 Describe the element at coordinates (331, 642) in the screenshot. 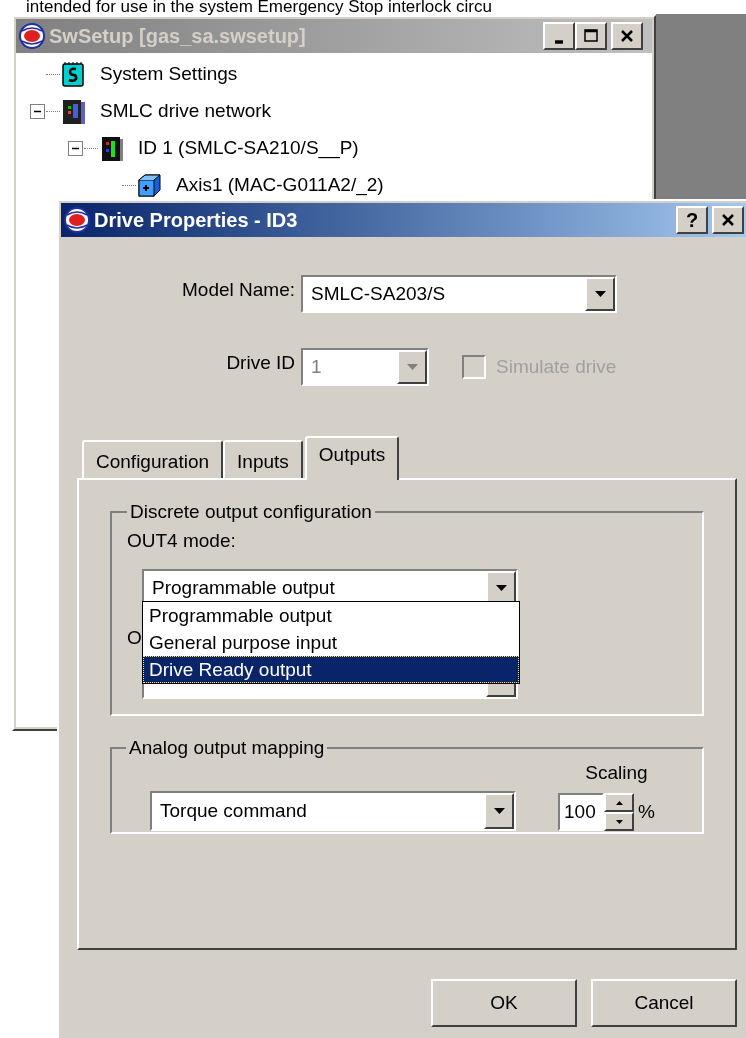

I see `dropdown-option: General purpose input` at that location.